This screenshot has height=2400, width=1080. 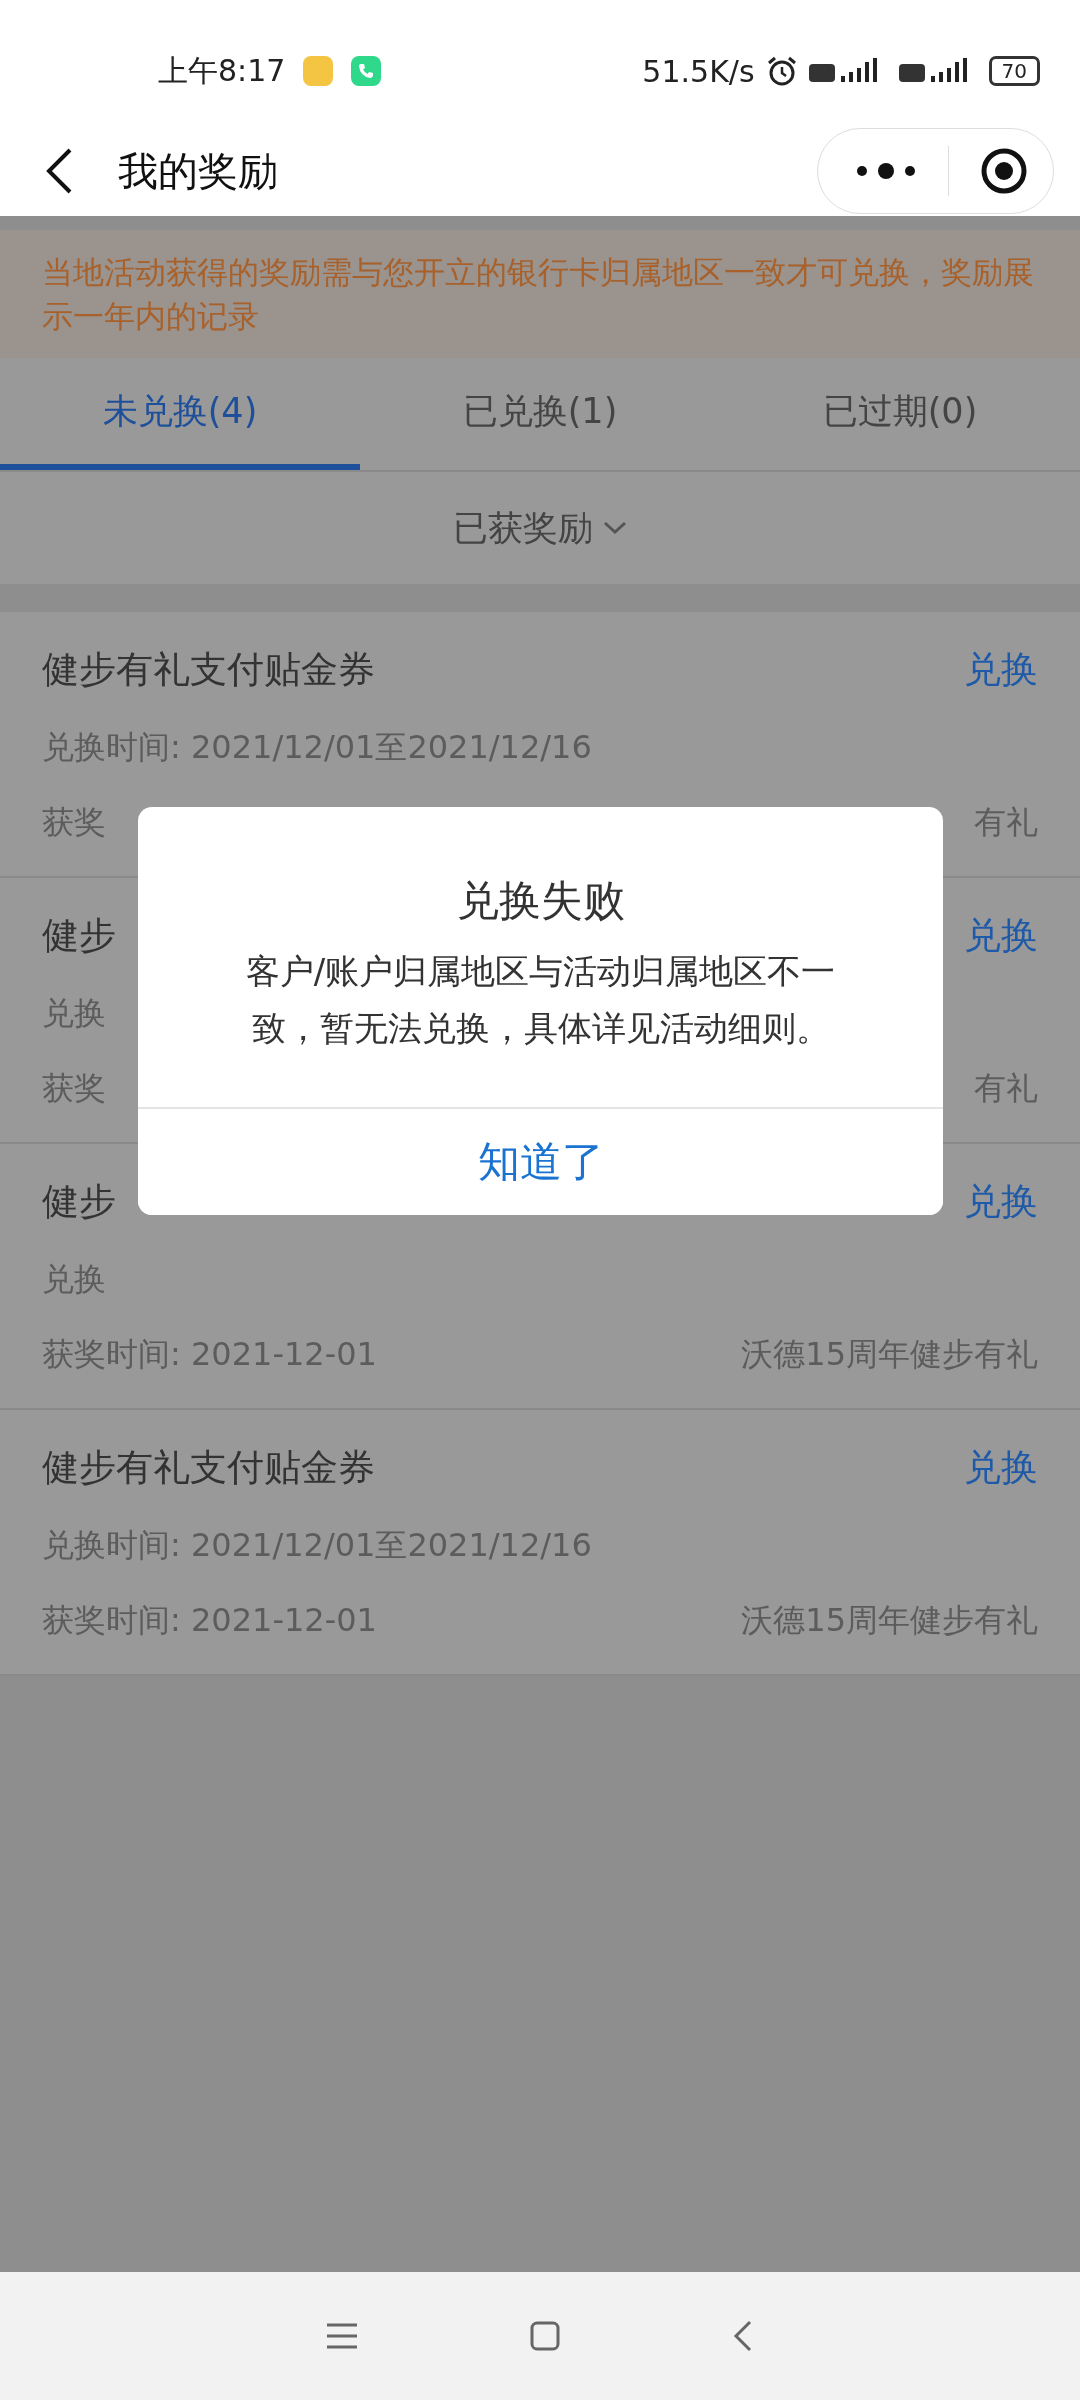 What do you see at coordinates (540, 1000) in the screenshot?
I see `dialog-message: 客户/账户归属地区与活动归属地区不一致，暂无法兑换，具体详见活动细则。` at bounding box center [540, 1000].